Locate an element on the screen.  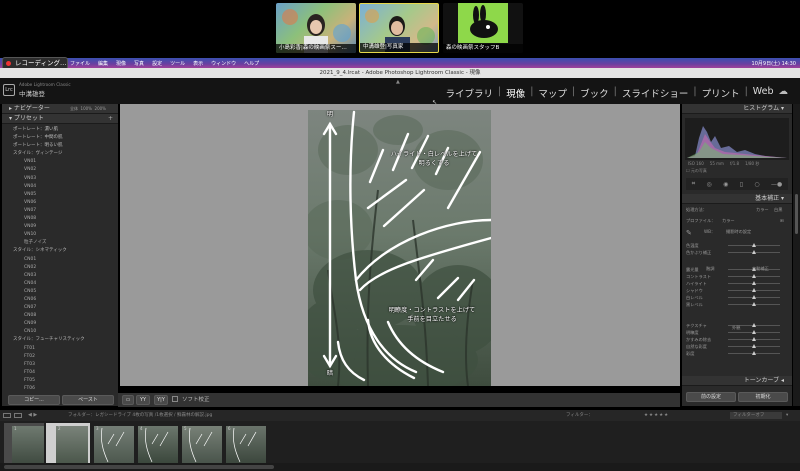
module-slideshow: スライドショー is located at coordinates (655, 93).